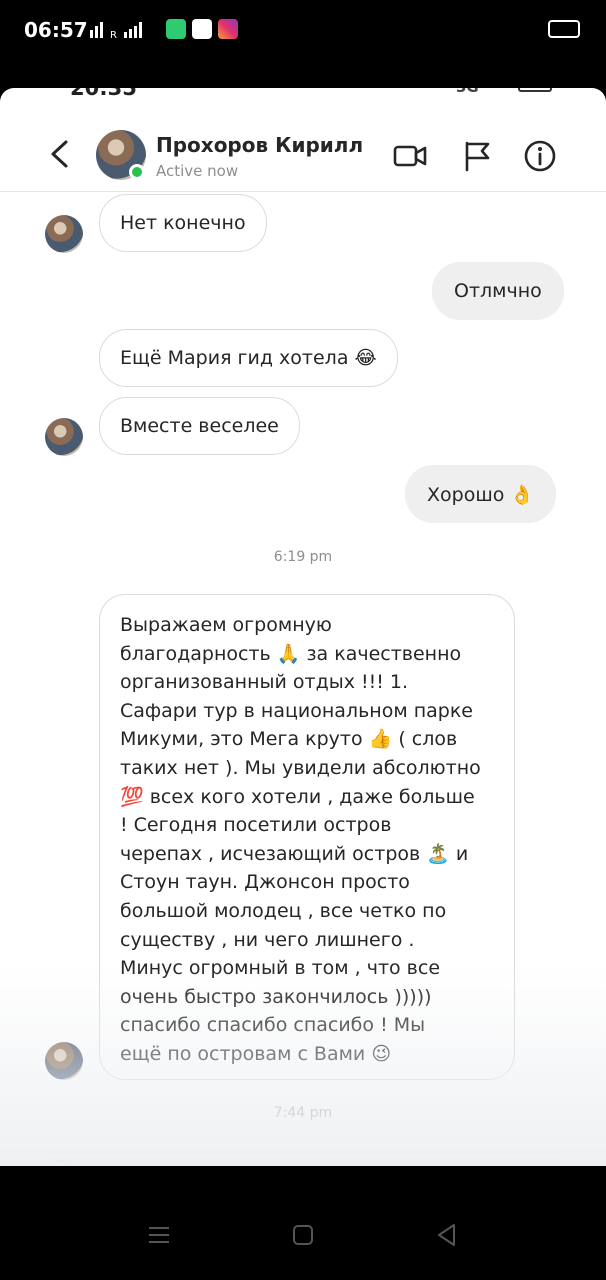 This screenshot has height=1280, width=606. Describe the element at coordinates (113, 35) in the screenshot. I see `svg-text: R` at that location.